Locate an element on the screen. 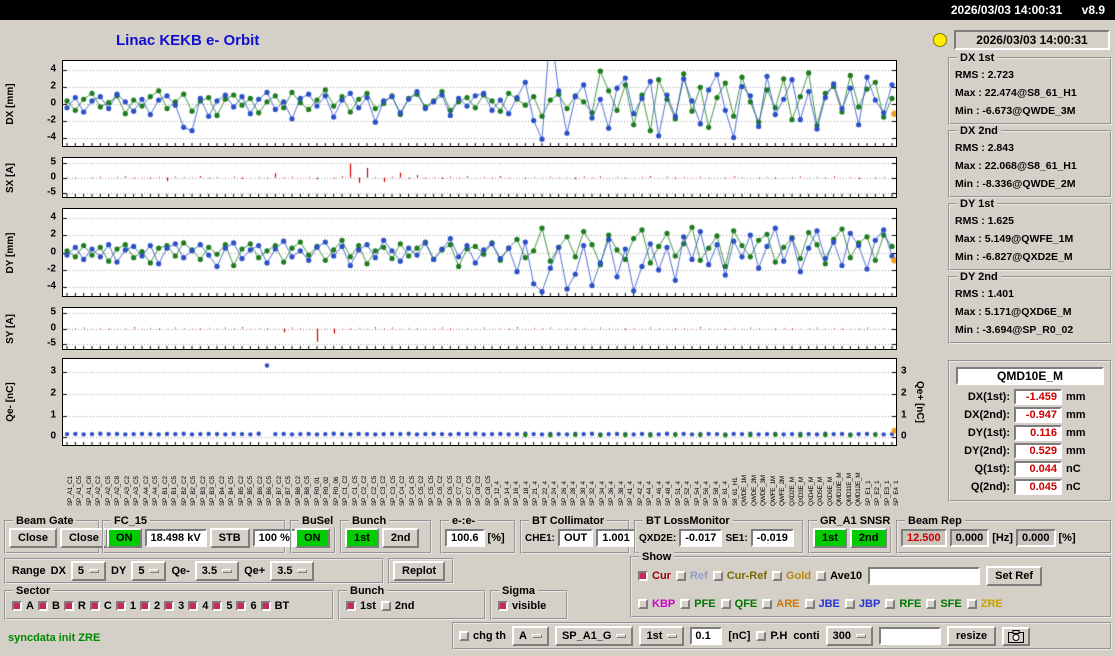 This screenshot has height=656, width=1115. monitor-title: QMD10E_M is located at coordinates (1030, 376).